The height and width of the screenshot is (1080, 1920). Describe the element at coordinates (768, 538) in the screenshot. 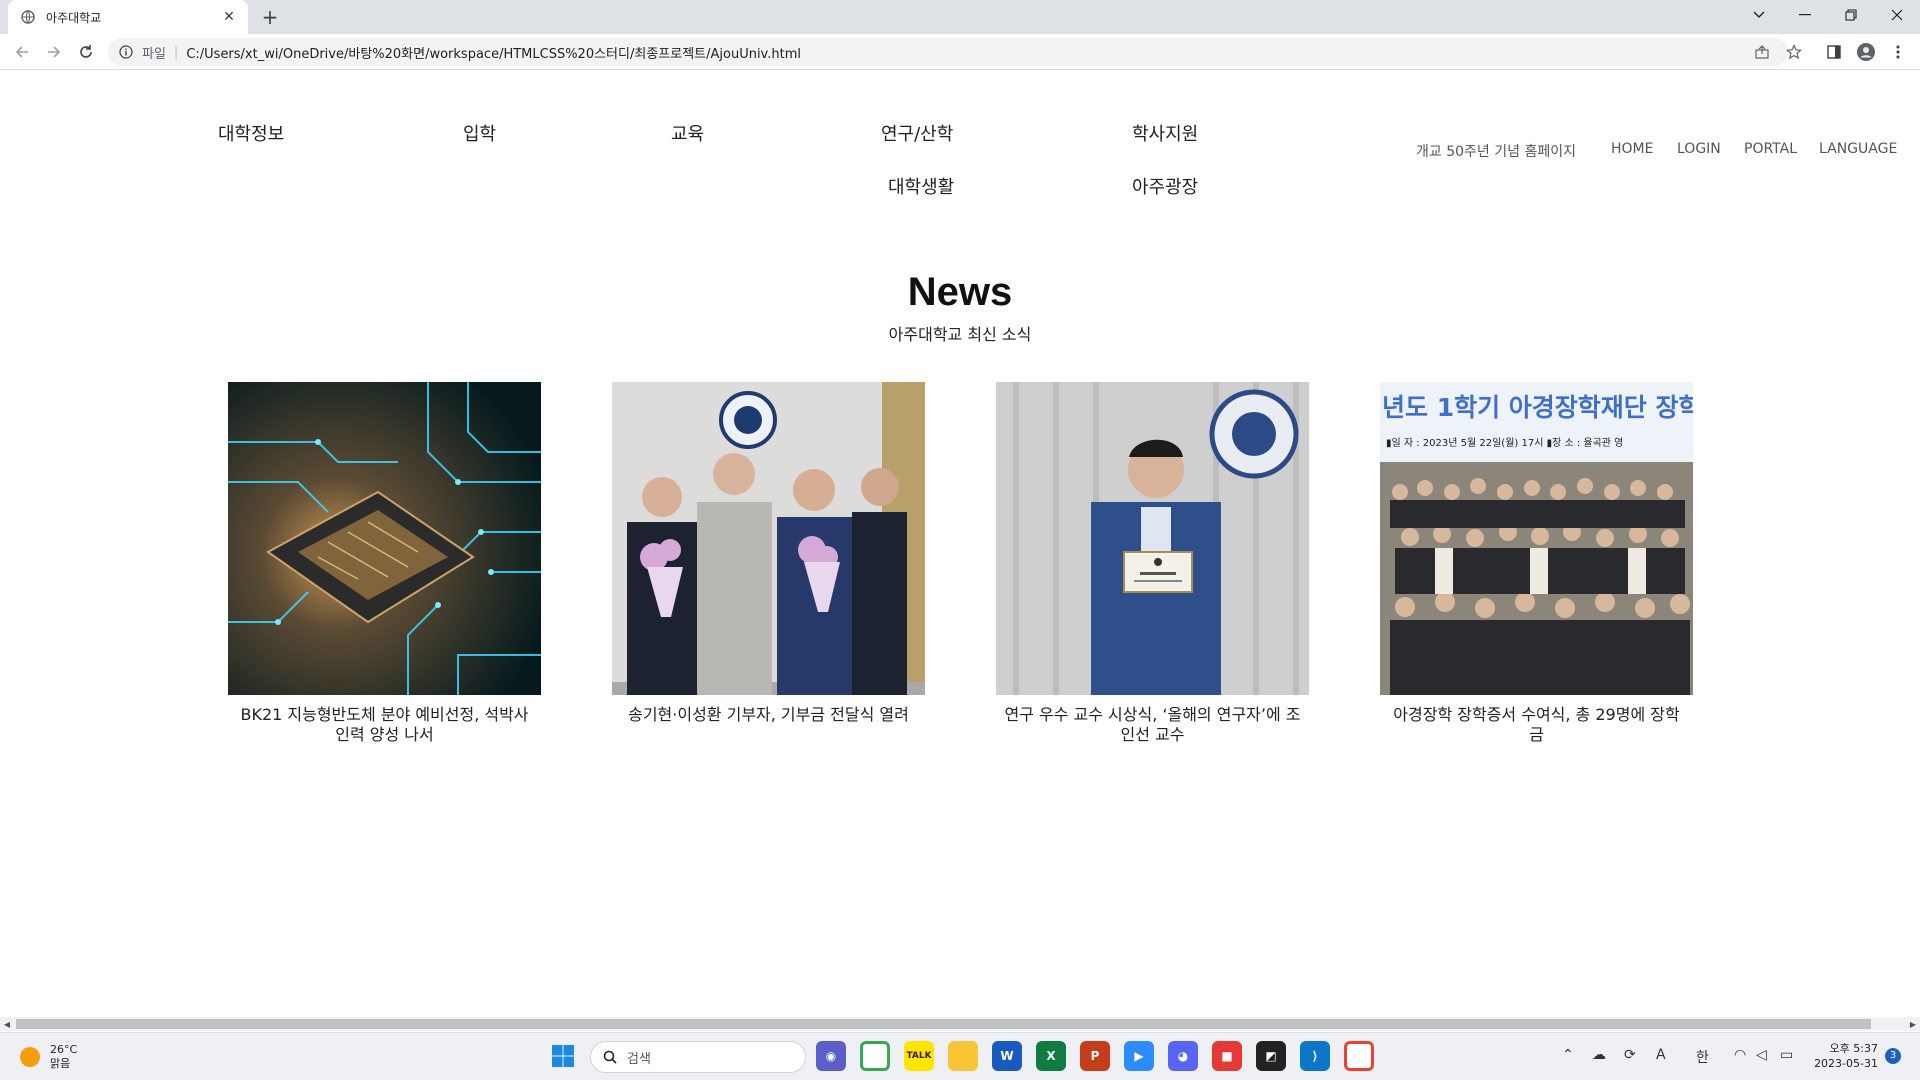

I see `news-thumbnail-donation` at that location.